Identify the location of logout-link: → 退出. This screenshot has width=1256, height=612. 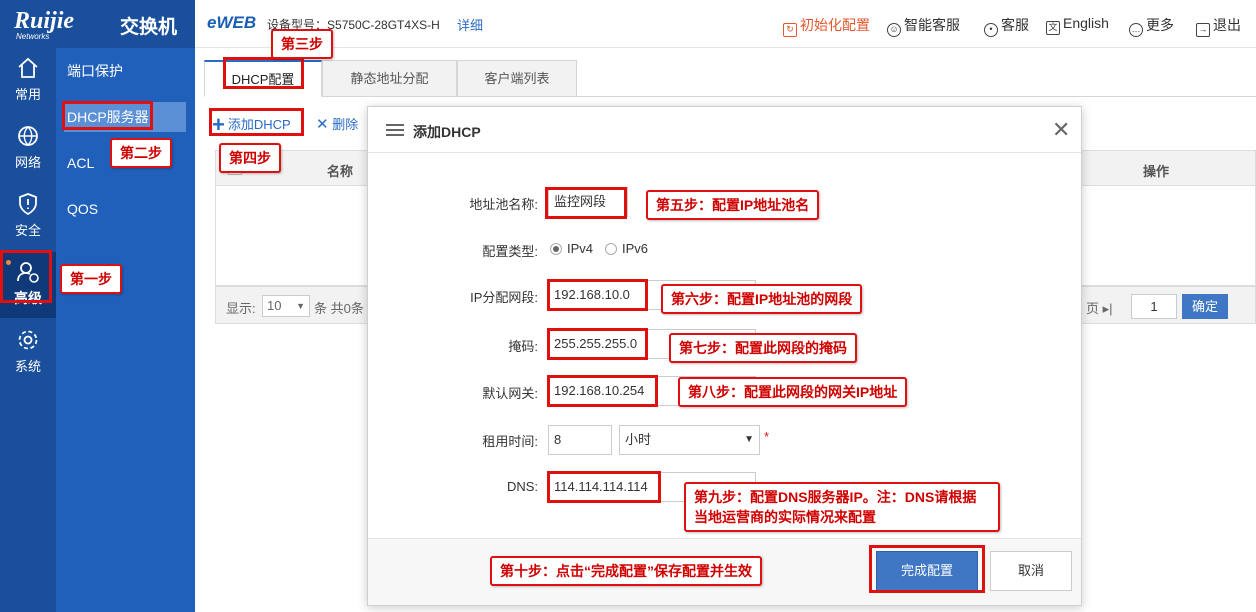
(1218, 26).